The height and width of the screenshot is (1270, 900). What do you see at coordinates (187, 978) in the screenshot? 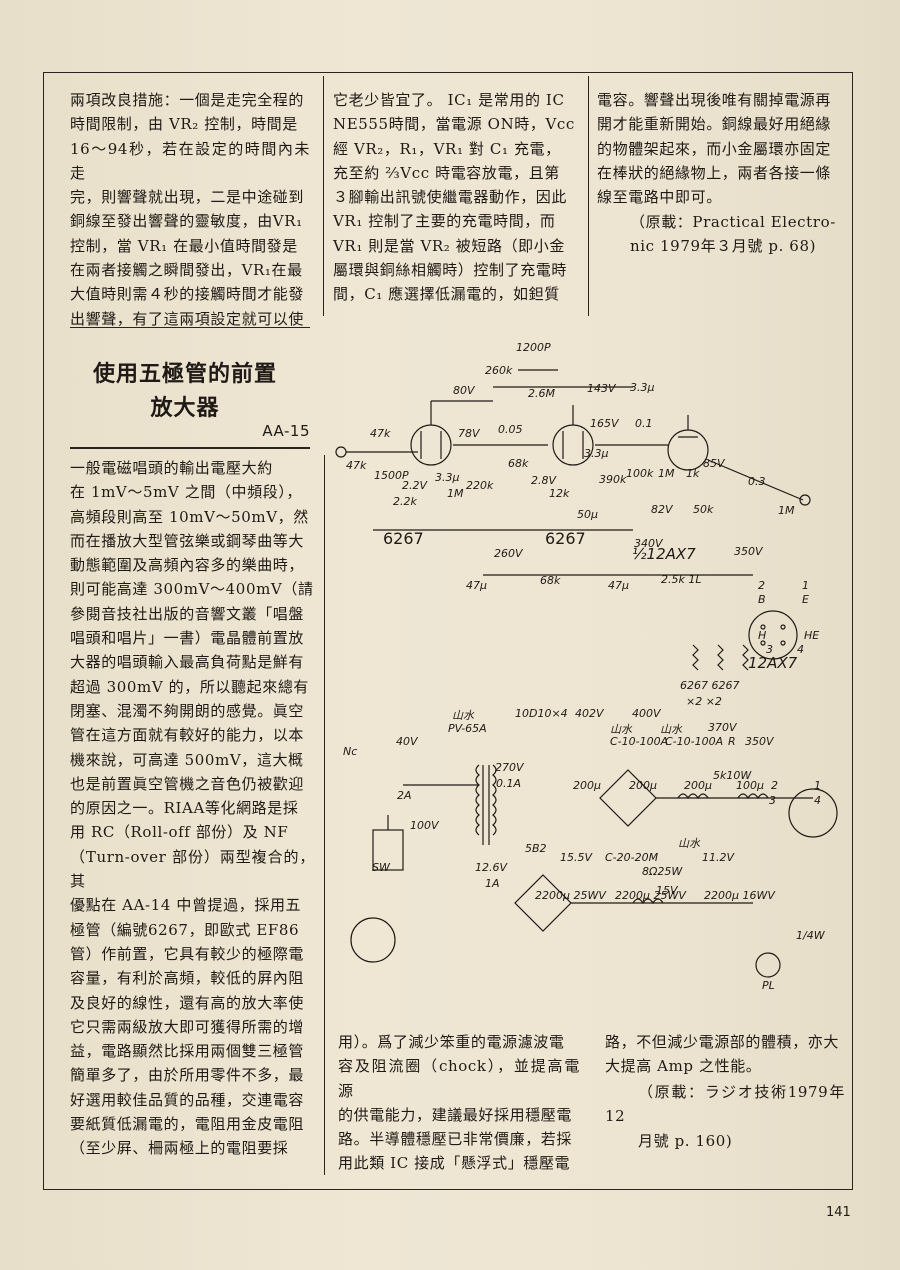
I see `text-line: 容量，有利於高頻，較低的屛內阻` at bounding box center [187, 978].